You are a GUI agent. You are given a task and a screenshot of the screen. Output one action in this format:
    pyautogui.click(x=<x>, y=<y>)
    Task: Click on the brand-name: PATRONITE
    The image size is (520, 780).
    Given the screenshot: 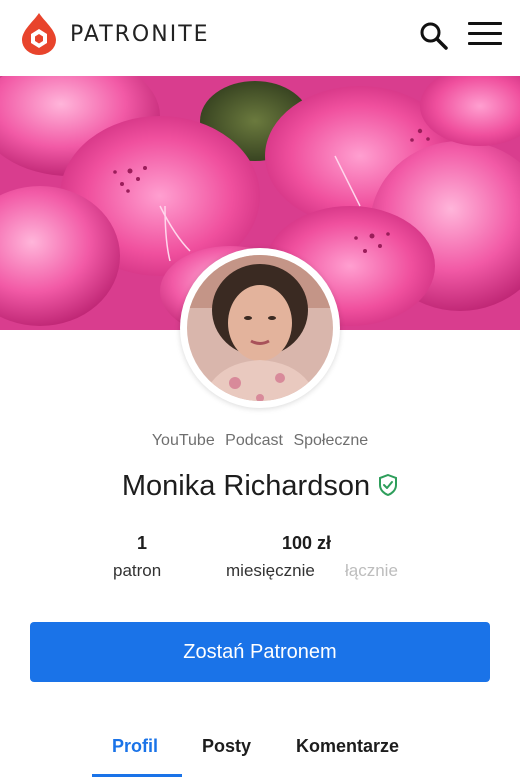 What is the action you would take?
    pyautogui.click(x=140, y=34)
    